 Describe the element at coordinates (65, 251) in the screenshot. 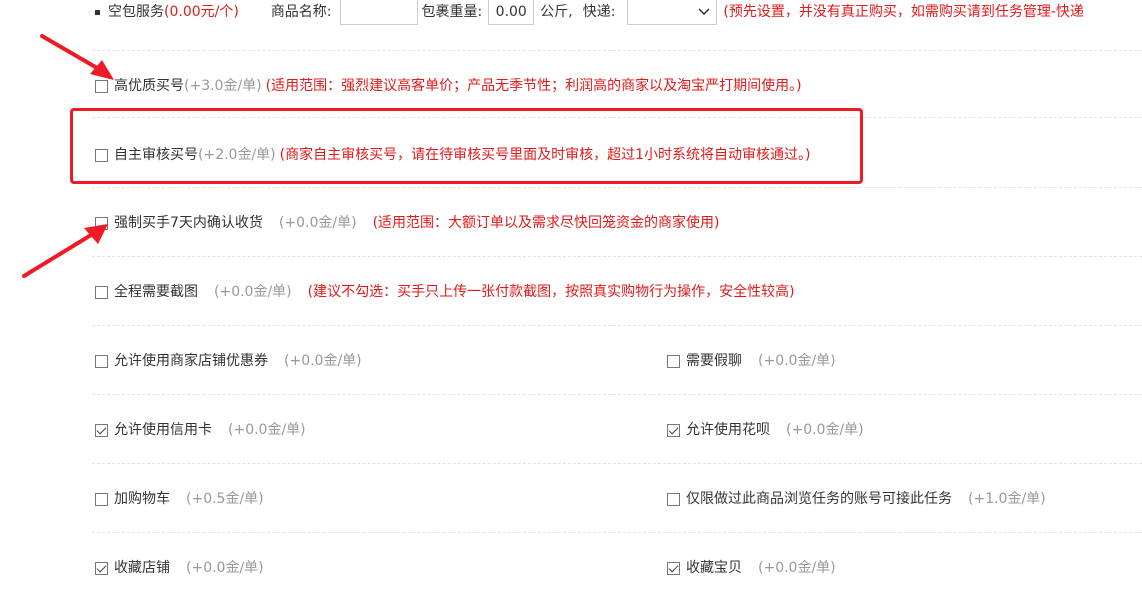

I see `arrow-icon-bottom` at that location.